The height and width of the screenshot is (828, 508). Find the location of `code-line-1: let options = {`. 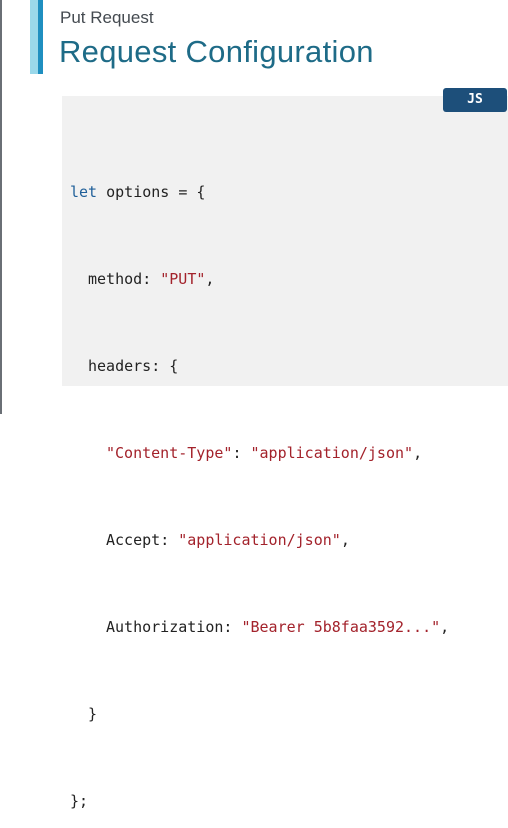

code-line-1: let options = { is located at coordinates (259, 192).